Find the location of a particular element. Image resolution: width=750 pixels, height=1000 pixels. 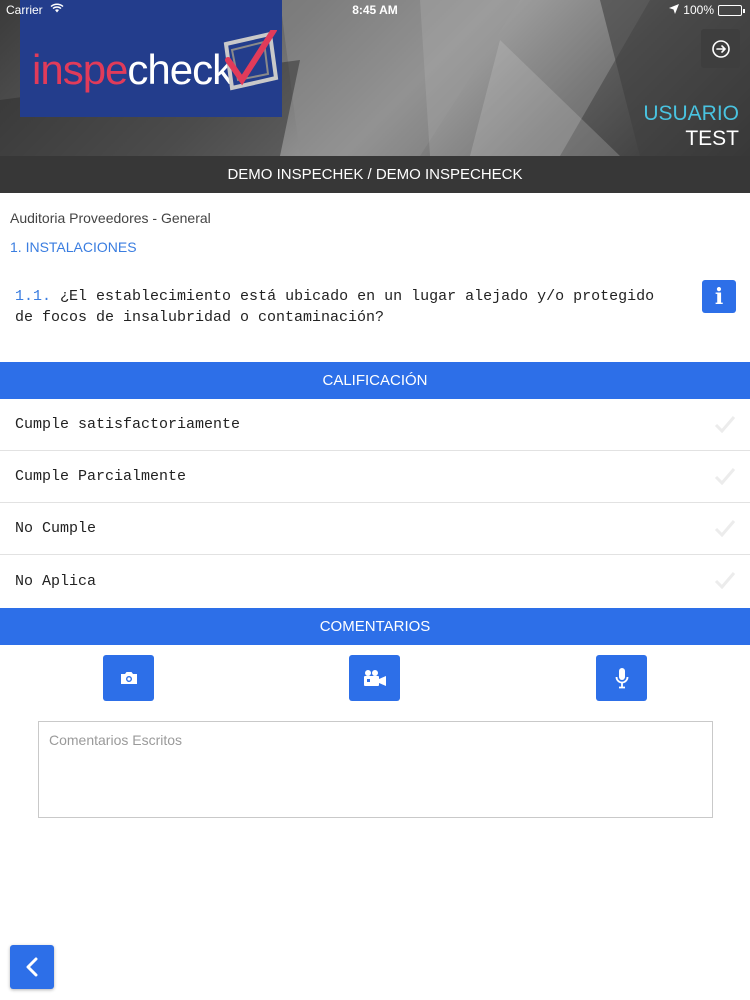

status-right: 100% is located at coordinates (707, 10).